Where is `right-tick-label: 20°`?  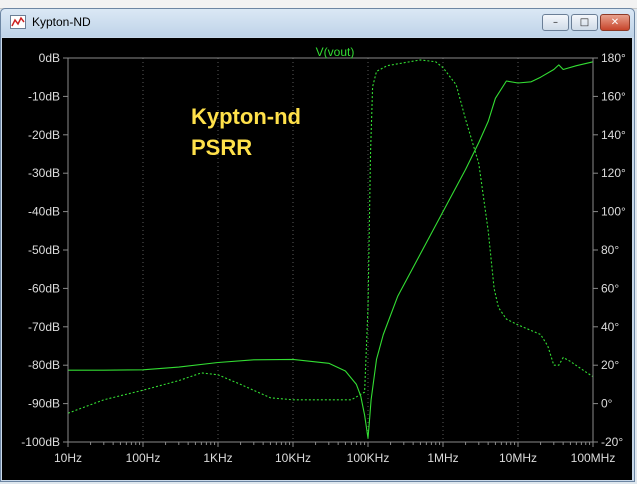
right-tick-label: 20° is located at coordinates (610, 365).